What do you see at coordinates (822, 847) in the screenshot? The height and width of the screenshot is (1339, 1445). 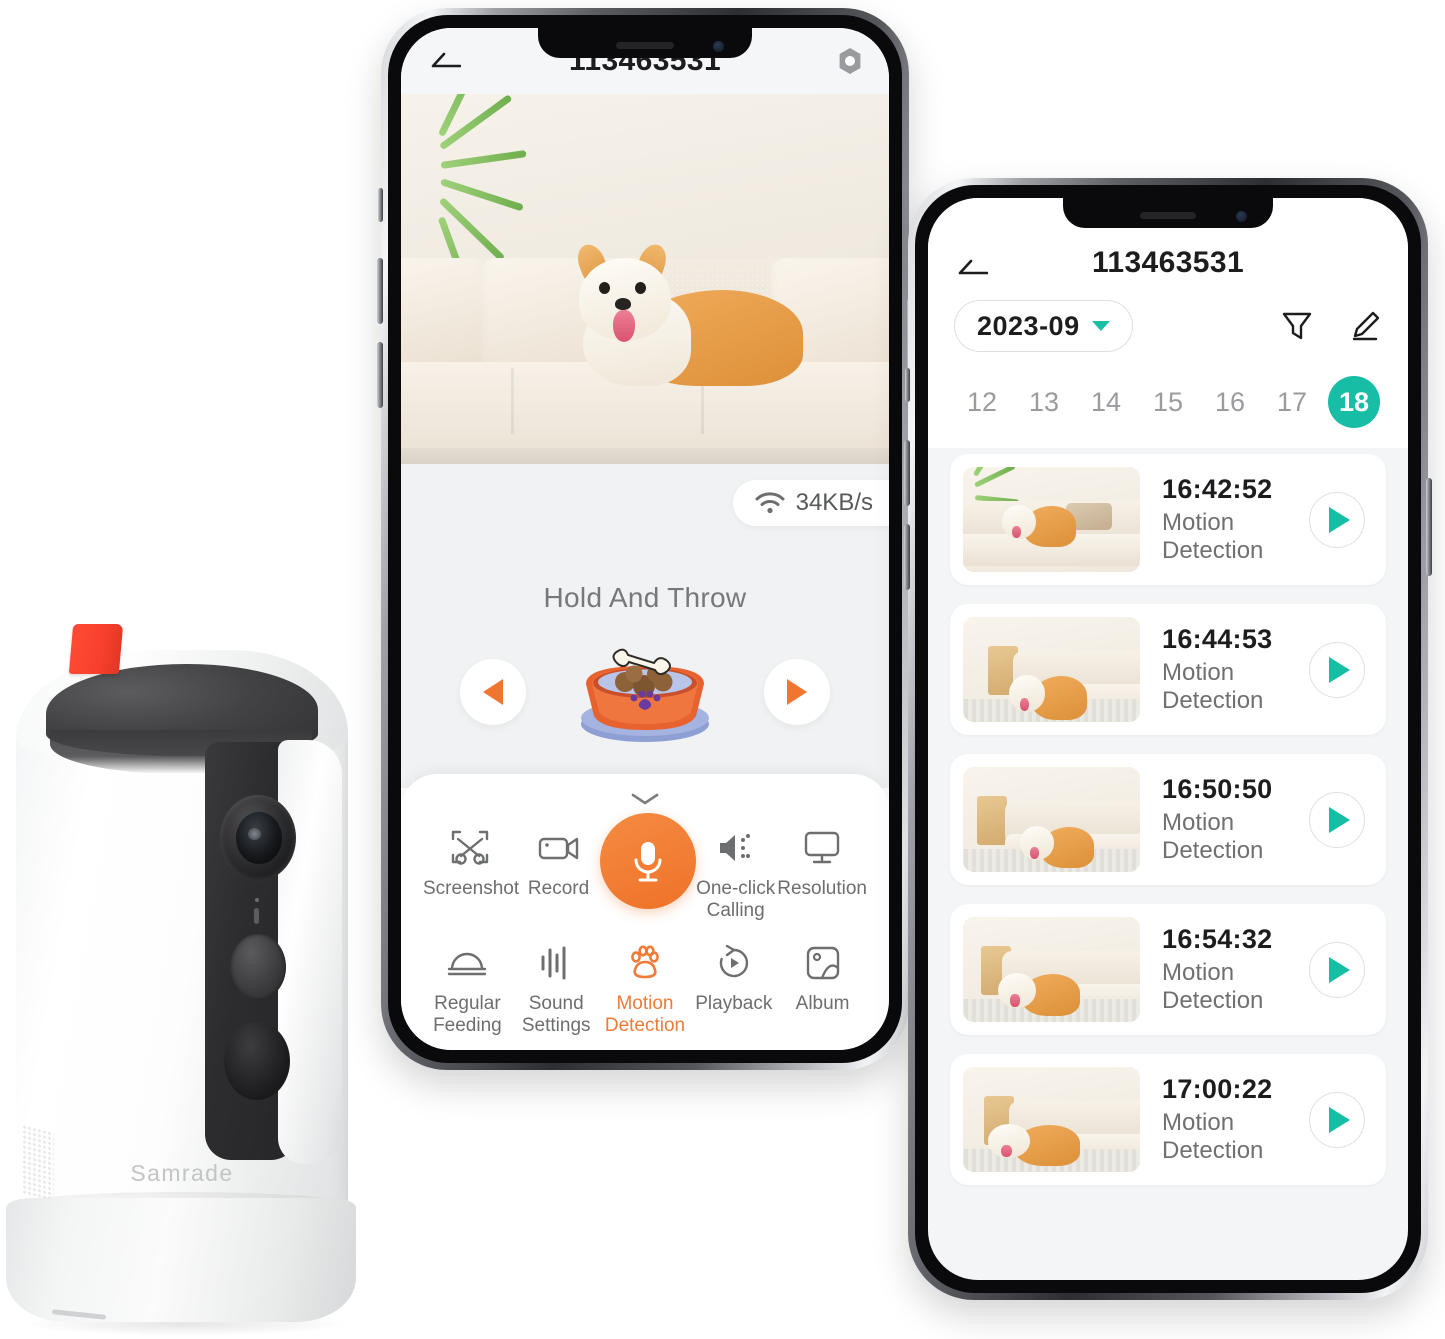 I see `monitor-icon` at bounding box center [822, 847].